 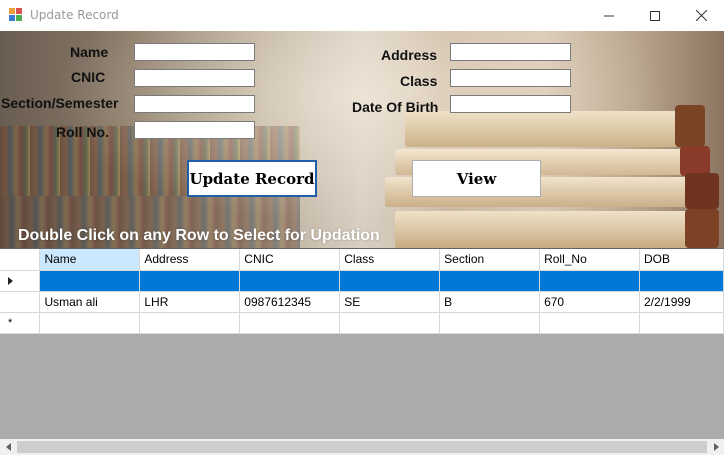 I want to click on scroll-left-arrow, so click(x=8, y=447).